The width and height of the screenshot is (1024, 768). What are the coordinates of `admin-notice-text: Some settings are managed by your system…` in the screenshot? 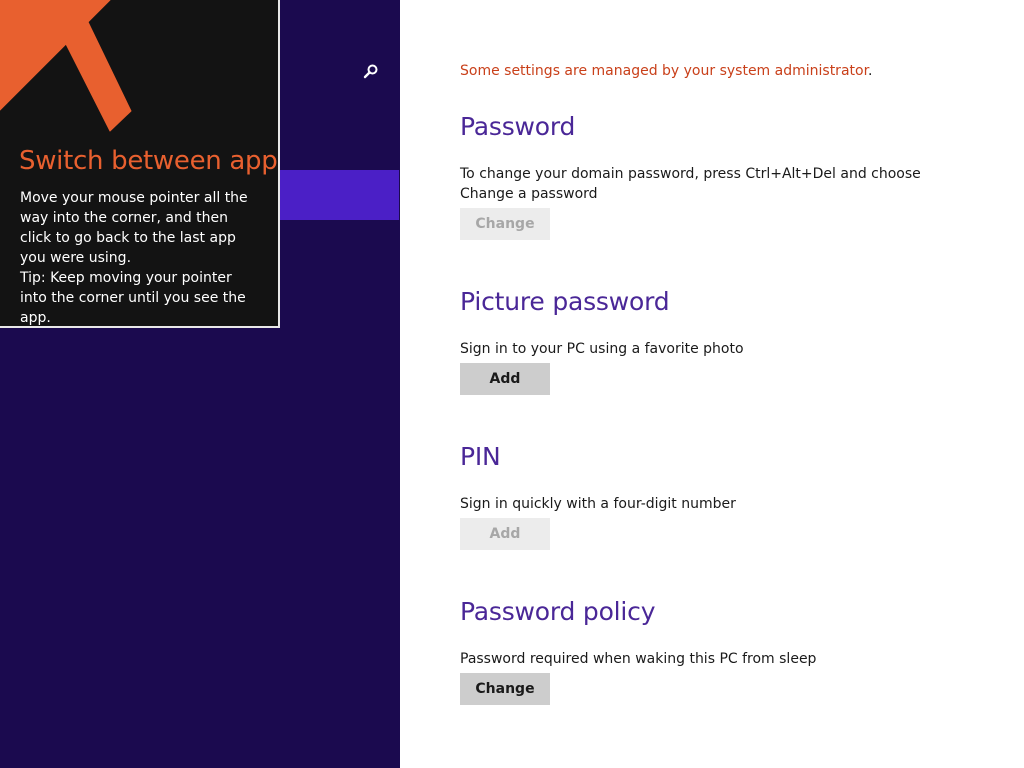 It's located at (664, 71).